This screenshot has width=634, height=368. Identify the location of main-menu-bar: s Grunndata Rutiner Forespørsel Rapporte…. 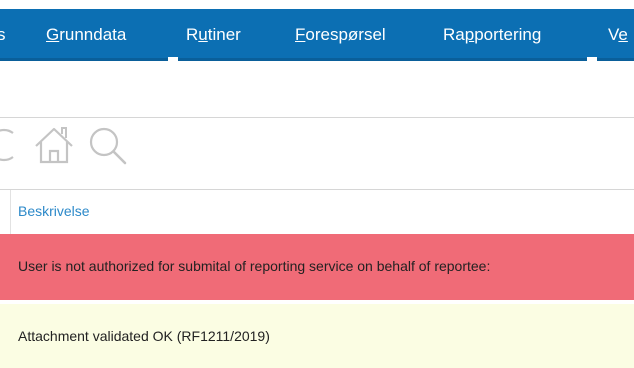
(317, 35).